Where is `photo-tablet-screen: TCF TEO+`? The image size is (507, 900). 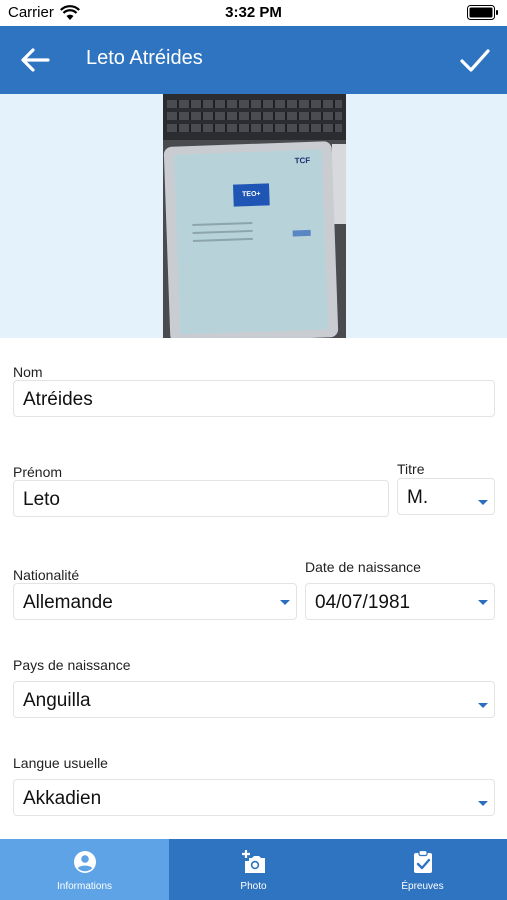 photo-tablet-screen: TCF TEO+ is located at coordinates (251, 242).